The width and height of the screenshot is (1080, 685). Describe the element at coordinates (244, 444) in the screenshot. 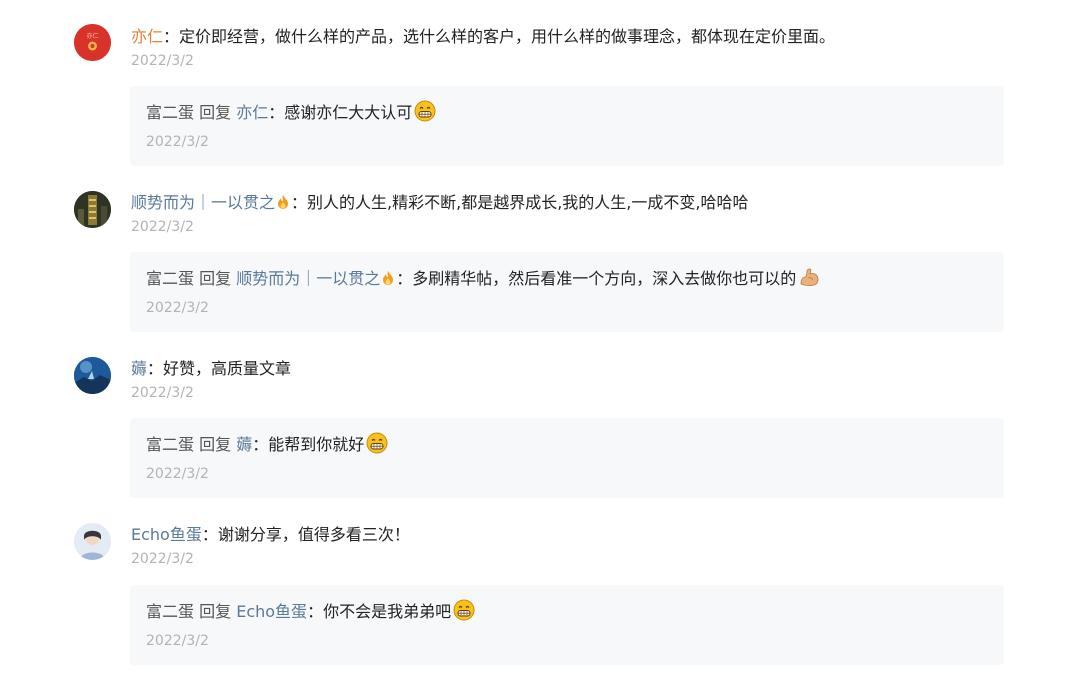

I see `reply-to-author: 薅` at that location.